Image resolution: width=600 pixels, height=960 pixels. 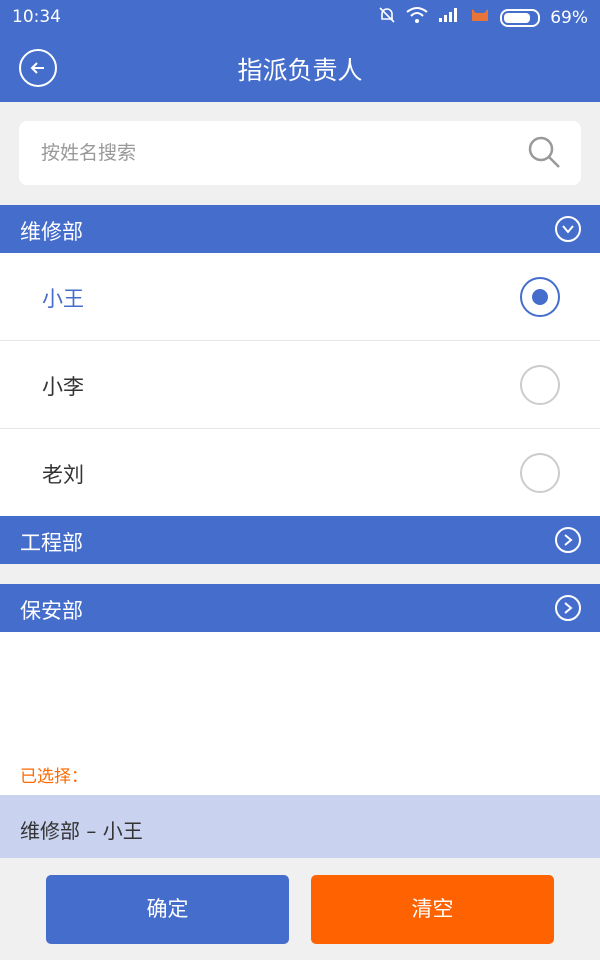 What do you see at coordinates (167, 909) in the screenshot?
I see `confirm-button: 确定` at bounding box center [167, 909].